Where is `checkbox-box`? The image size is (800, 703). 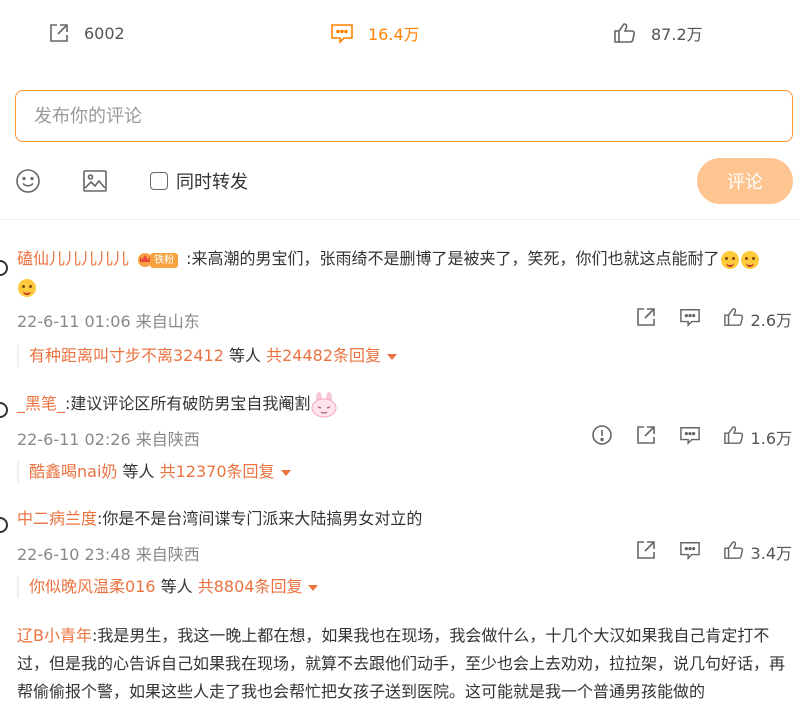
checkbox-box is located at coordinates (159, 181).